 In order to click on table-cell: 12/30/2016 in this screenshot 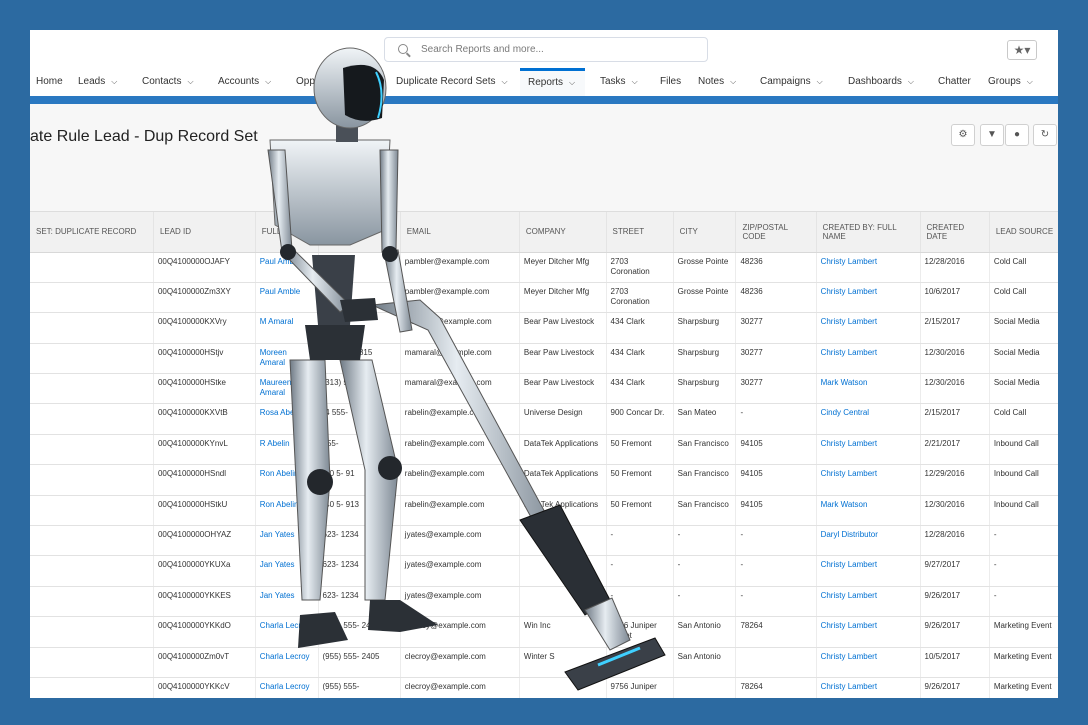, I will do `click(955, 359)`.